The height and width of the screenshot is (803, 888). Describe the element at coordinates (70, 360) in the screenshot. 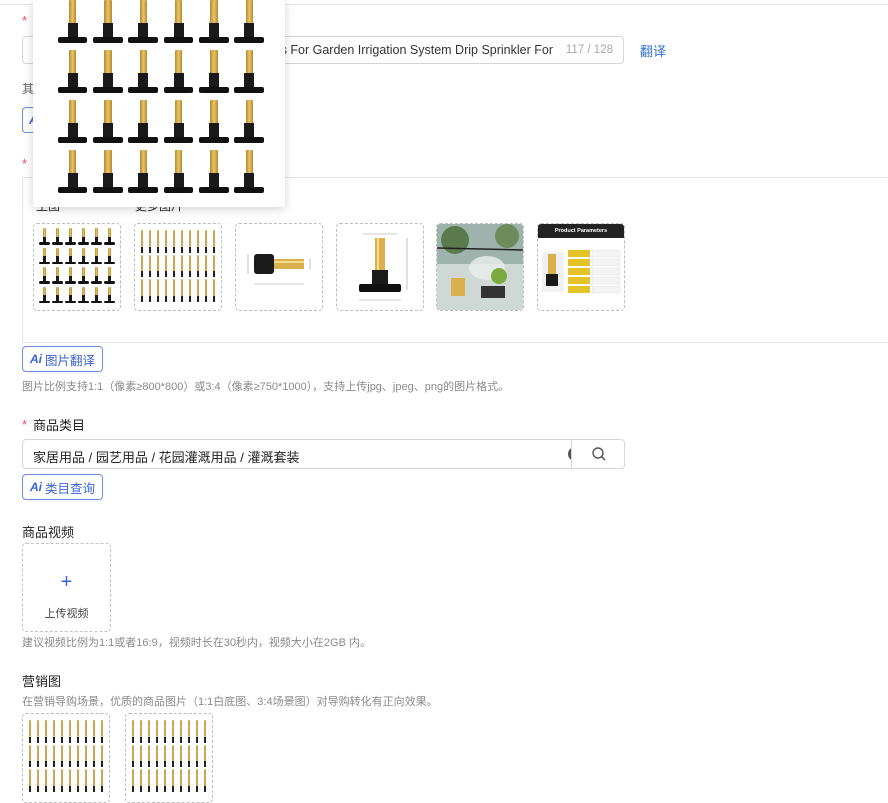

I see `image-translate-label: 图片翻译` at that location.